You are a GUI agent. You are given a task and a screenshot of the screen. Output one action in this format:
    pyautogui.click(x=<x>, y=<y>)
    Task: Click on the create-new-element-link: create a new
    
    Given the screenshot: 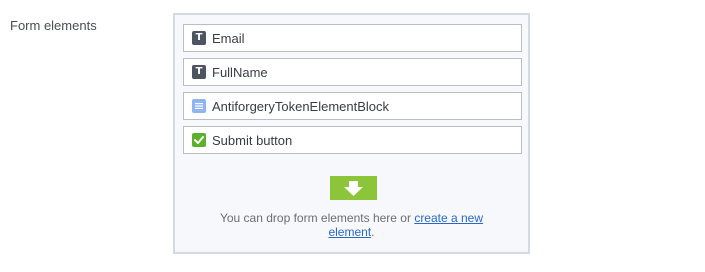 What is the action you would take?
    pyautogui.click(x=448, y=218)
    